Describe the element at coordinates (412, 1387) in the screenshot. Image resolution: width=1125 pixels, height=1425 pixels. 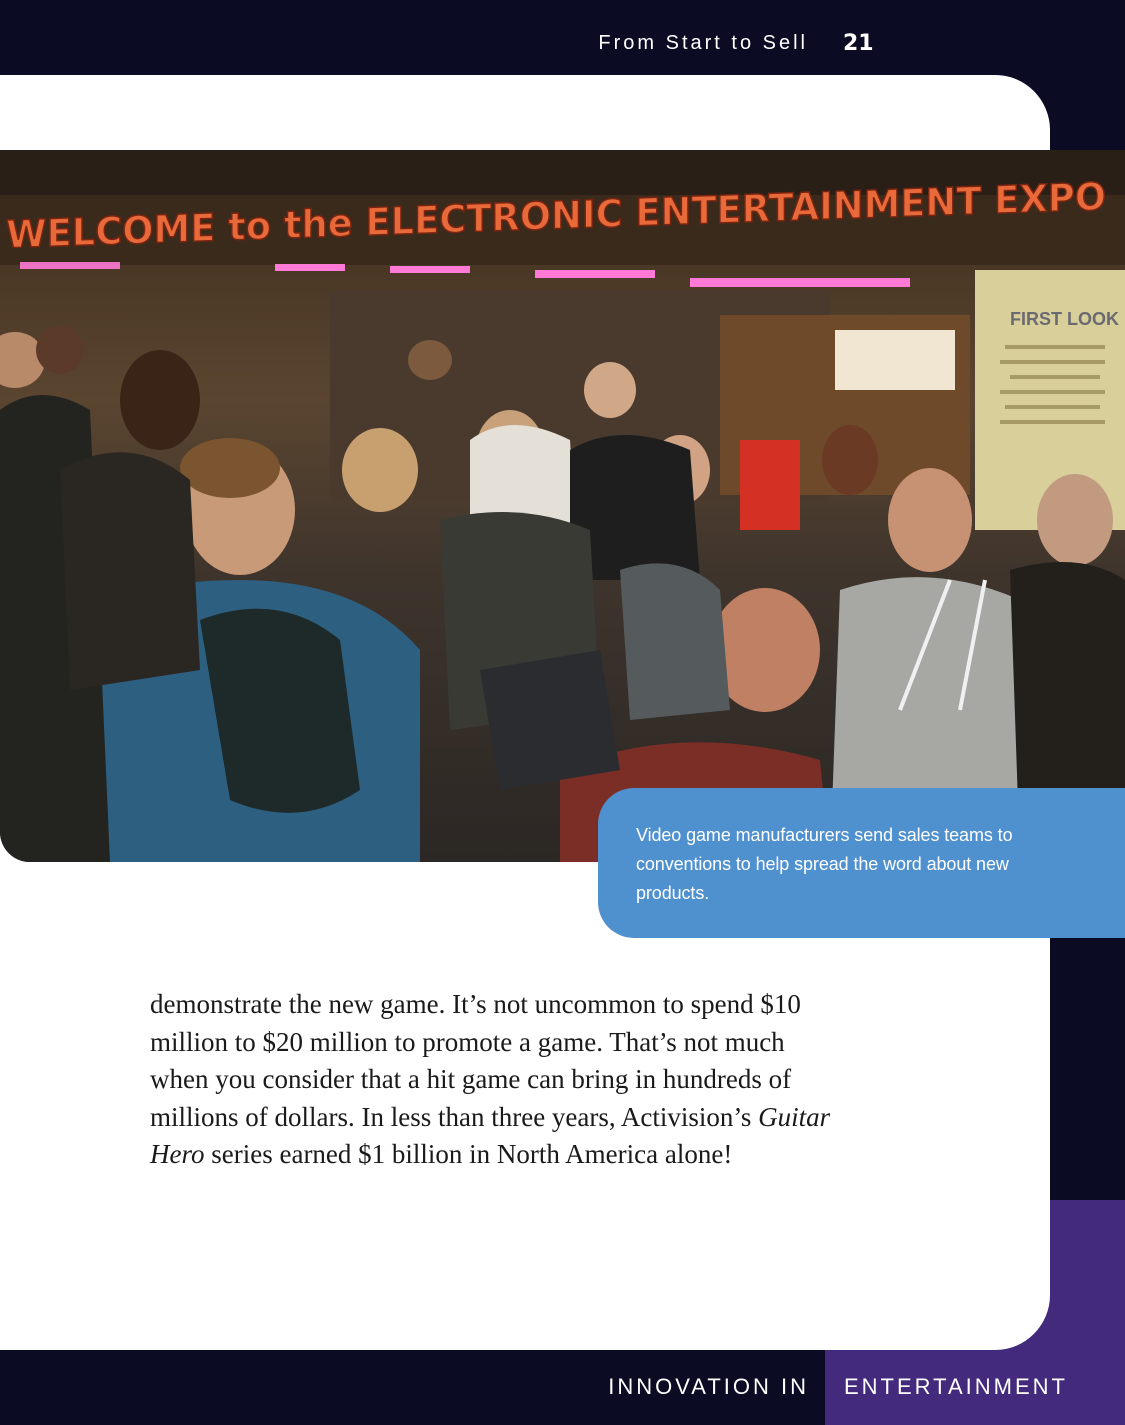
I see `footer-series-label: INNOVATION IN` at that location.